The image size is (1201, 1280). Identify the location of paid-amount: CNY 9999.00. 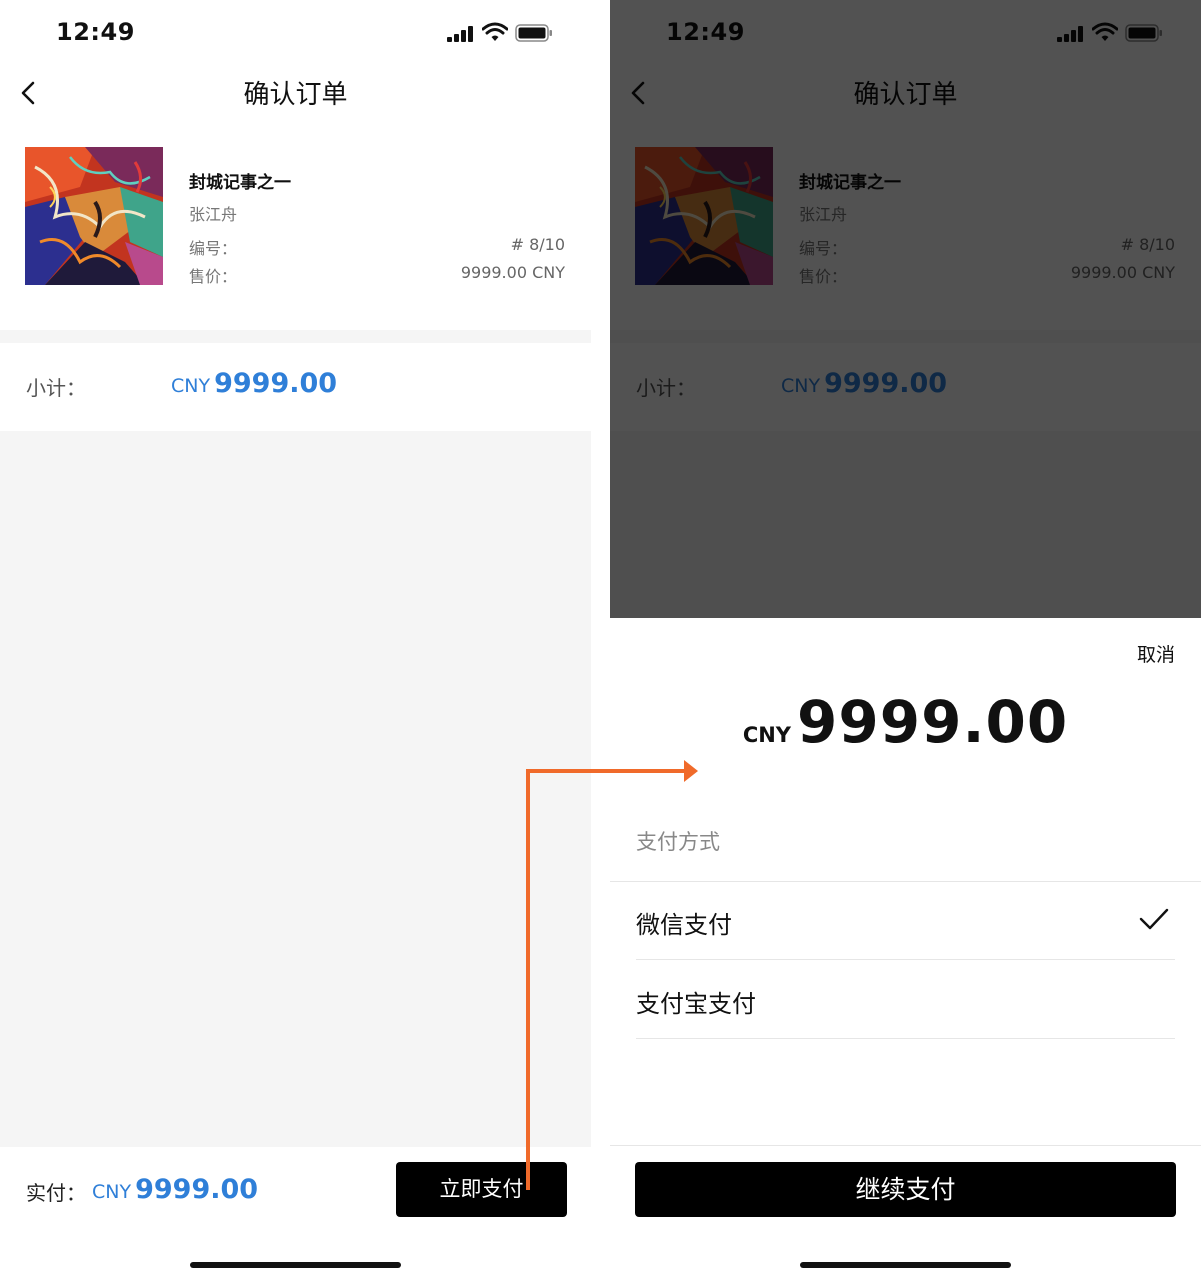
(175, 1189).